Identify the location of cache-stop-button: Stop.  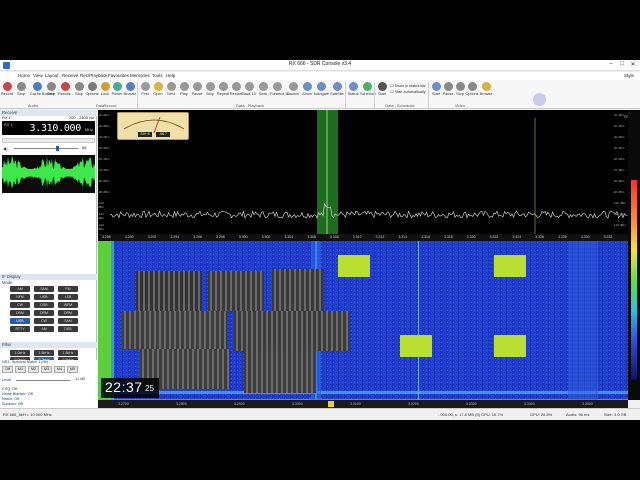
(51, 89).